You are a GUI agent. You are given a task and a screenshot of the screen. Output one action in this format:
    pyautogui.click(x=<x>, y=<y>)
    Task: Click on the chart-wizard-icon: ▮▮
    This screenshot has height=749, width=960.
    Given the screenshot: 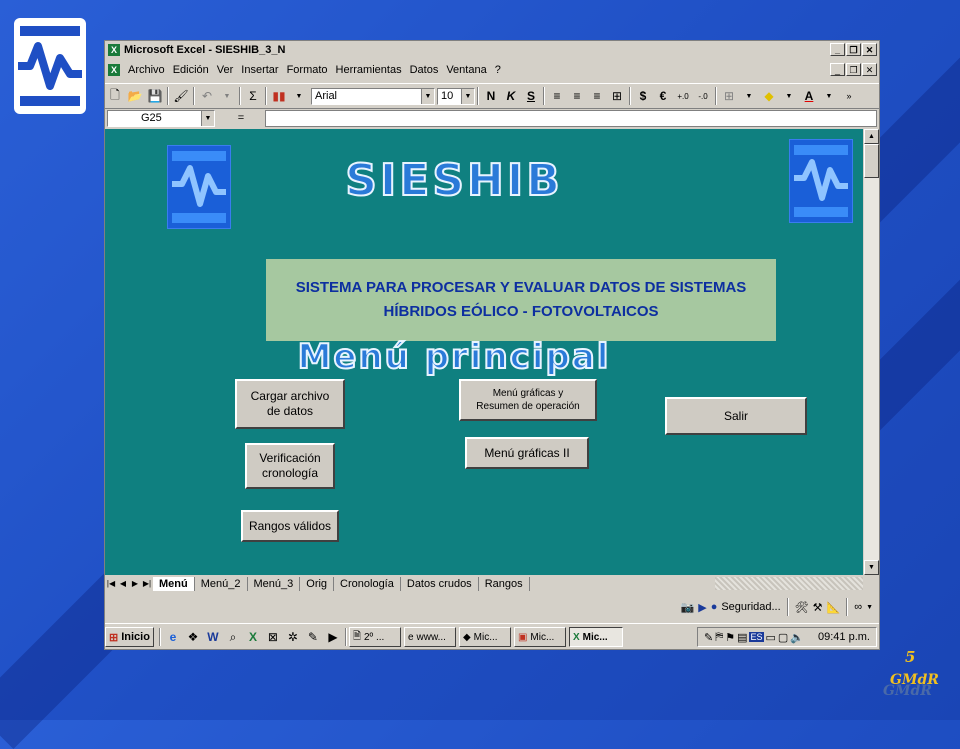 What is the action you would take?
    pyautogui.click(x=279, y=96)
    